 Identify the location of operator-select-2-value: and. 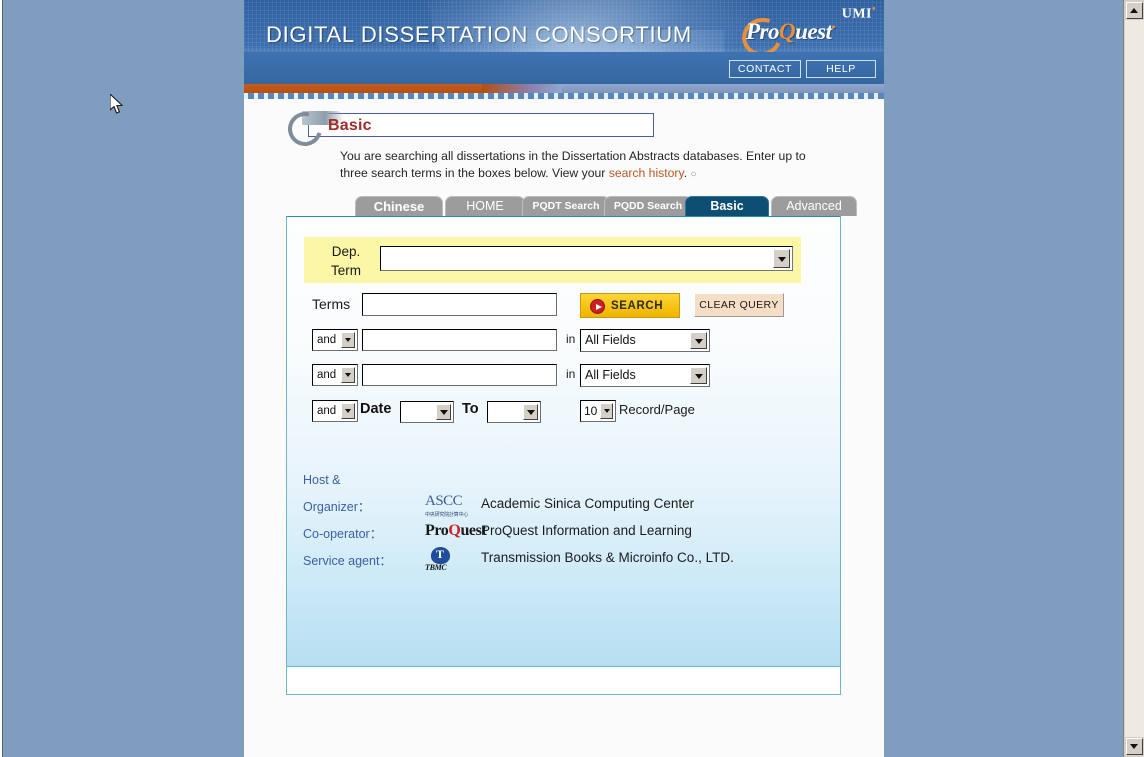
(327, 375).